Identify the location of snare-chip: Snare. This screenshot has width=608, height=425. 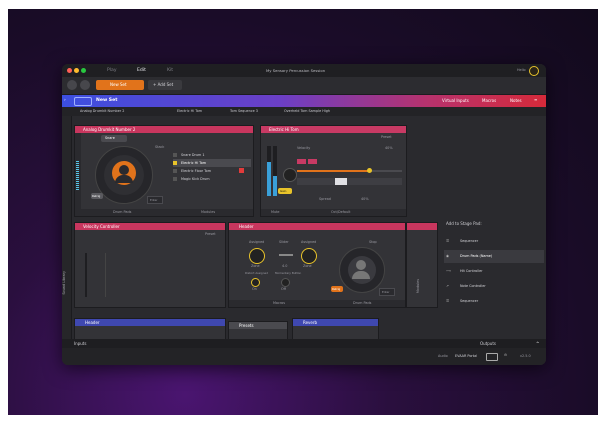
(114, 138).